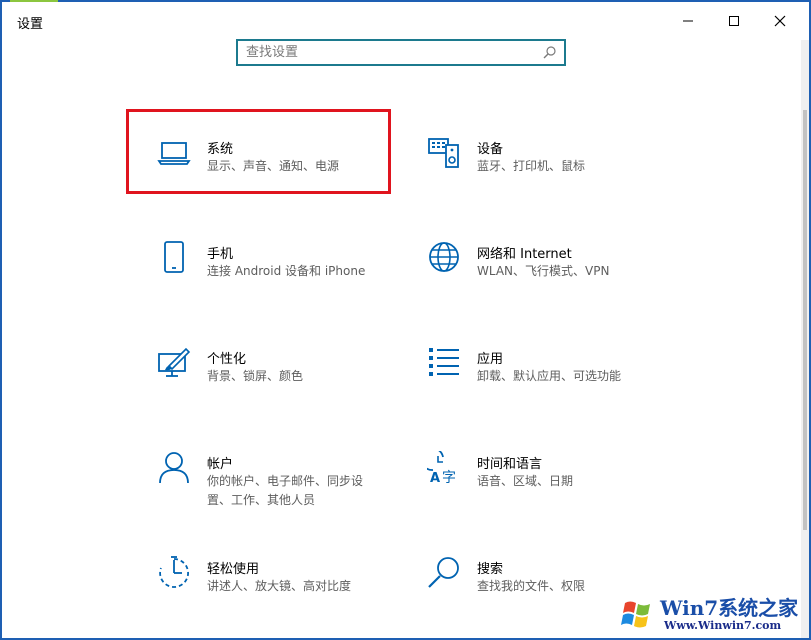 The height and width of the screenshot is (640, 811). Describe the element at coordinates (220, 464) in the screenshot. I see `tile-accounts-label: 帐户` at that location.